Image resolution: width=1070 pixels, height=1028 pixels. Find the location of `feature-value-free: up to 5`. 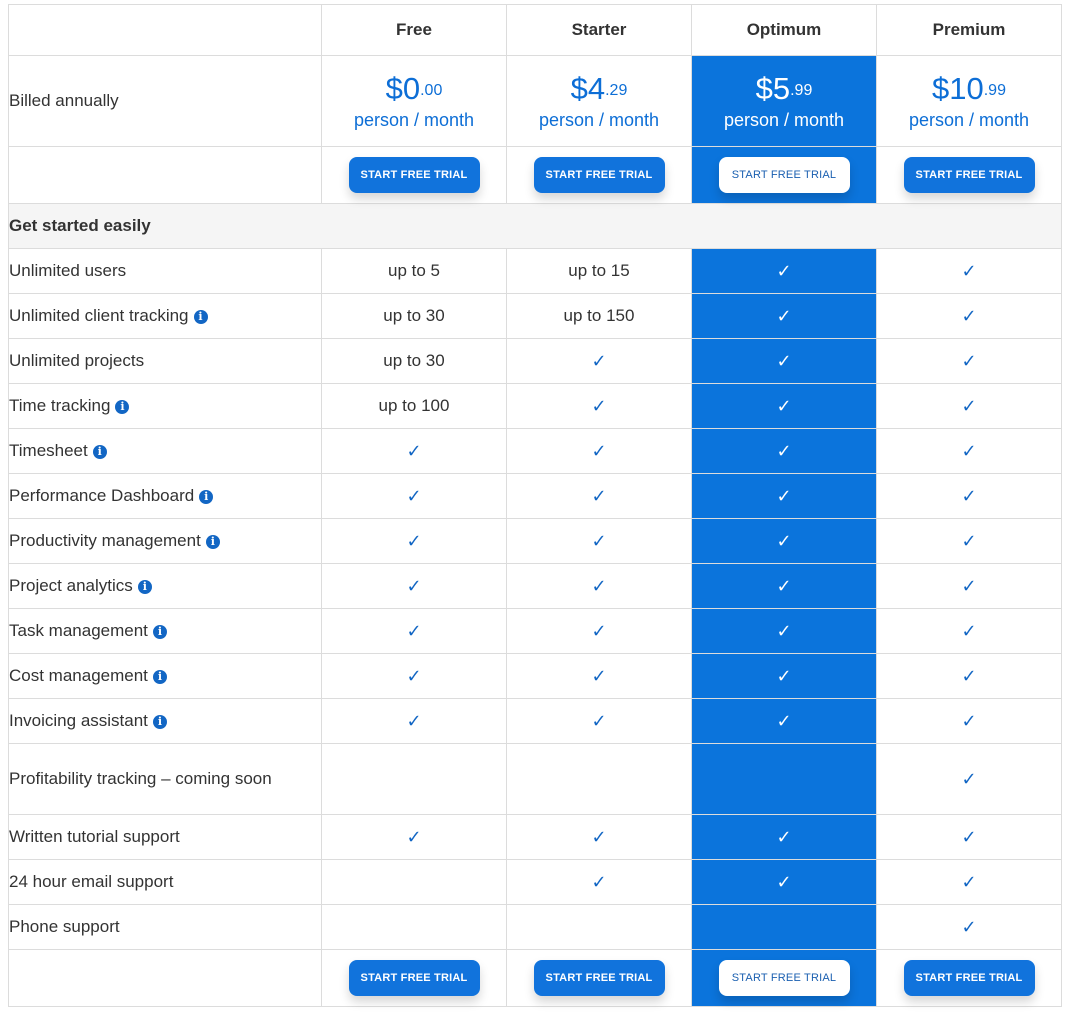

feature-value-free: up to 5 is located at coordinates (414, 271).